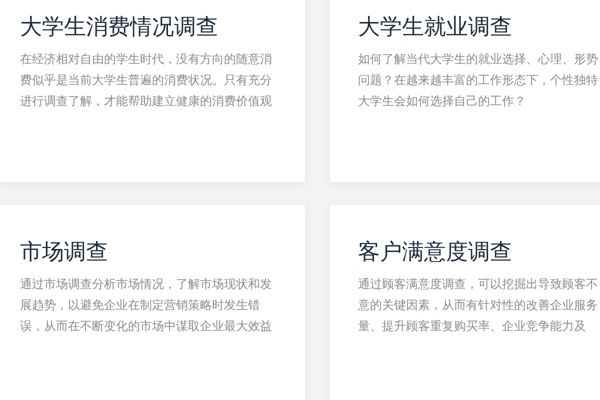 This screenshot has width=600, height=400. I want to click on card-description: 通过市场调查分析市场情况，了解市场现状和发 展趋势，以避免企业在制定营销策略时发生错 误，从而在不断变化的市场中谋取企业最大效益, so click(146, 305).